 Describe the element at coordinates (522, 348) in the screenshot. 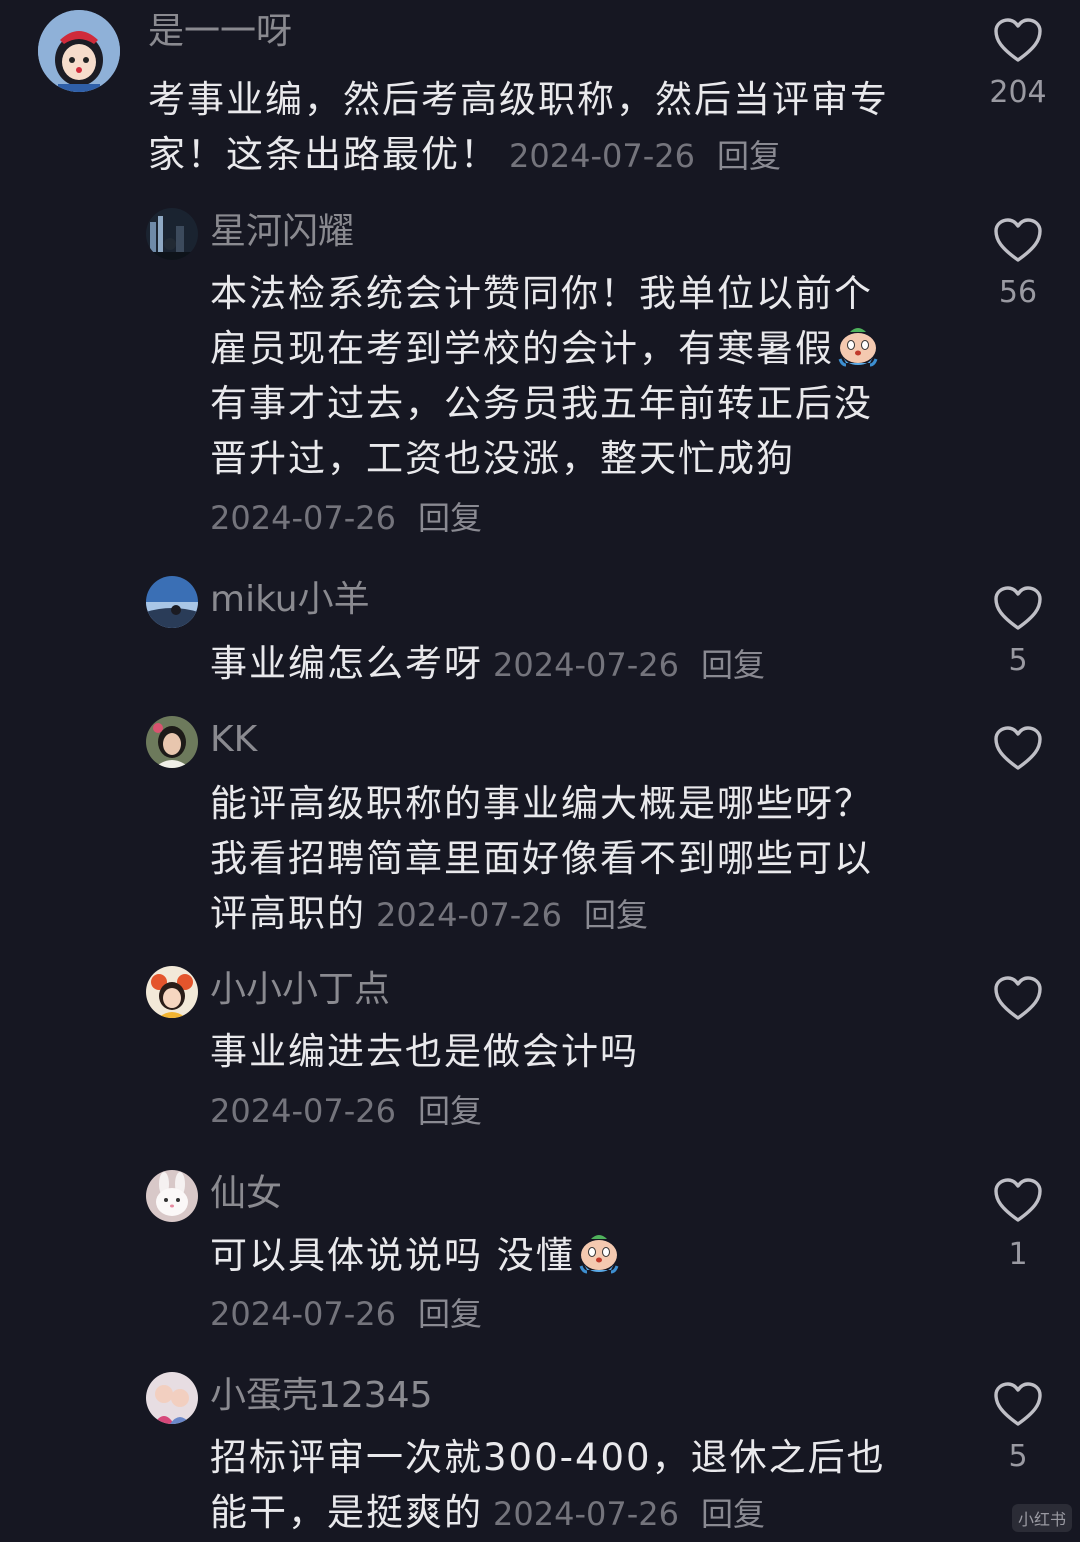

I see `comment-text-content: 雇员现在考到学校的会计，有寒暑假` at that location.